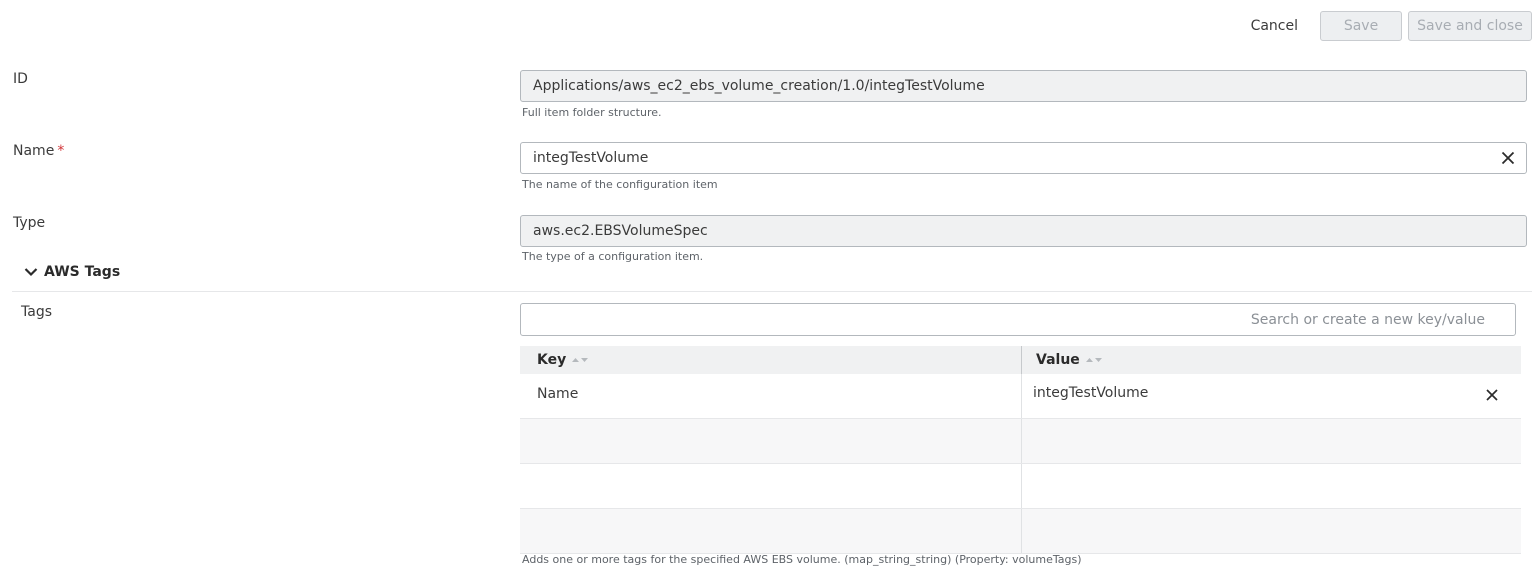 Image resolution: width=1532 pixels, height=568 pixels. Describe the element at coordinates (1271, 396) in the screenshot. I see `tag-value-cell: integTestVolume` at that location.